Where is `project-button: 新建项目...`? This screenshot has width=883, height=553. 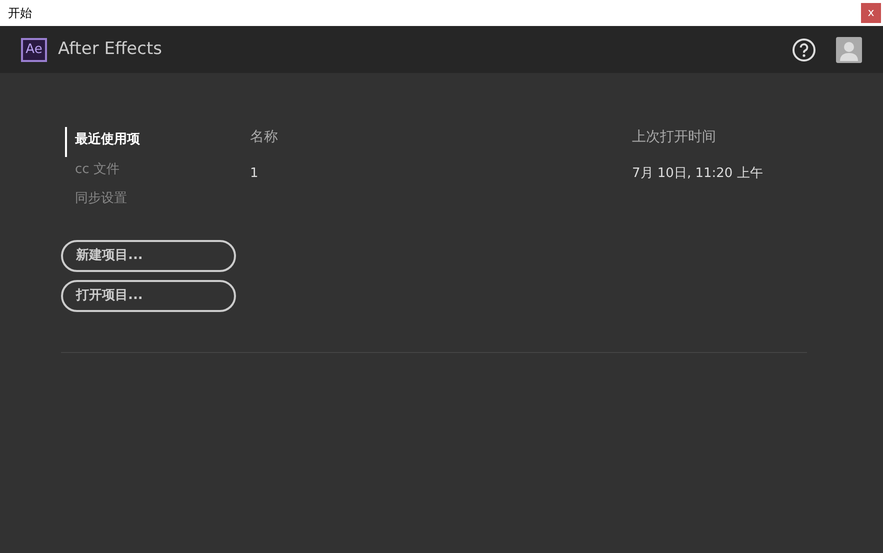
project-button: 新建项目... is located at coordinates (148, 256).